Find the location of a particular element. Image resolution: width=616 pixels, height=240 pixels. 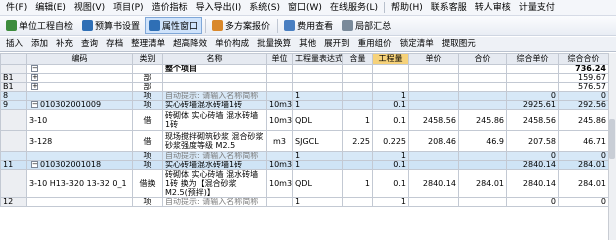

toolbar2-item-1: 添加 is located at coordinates (39, 44).